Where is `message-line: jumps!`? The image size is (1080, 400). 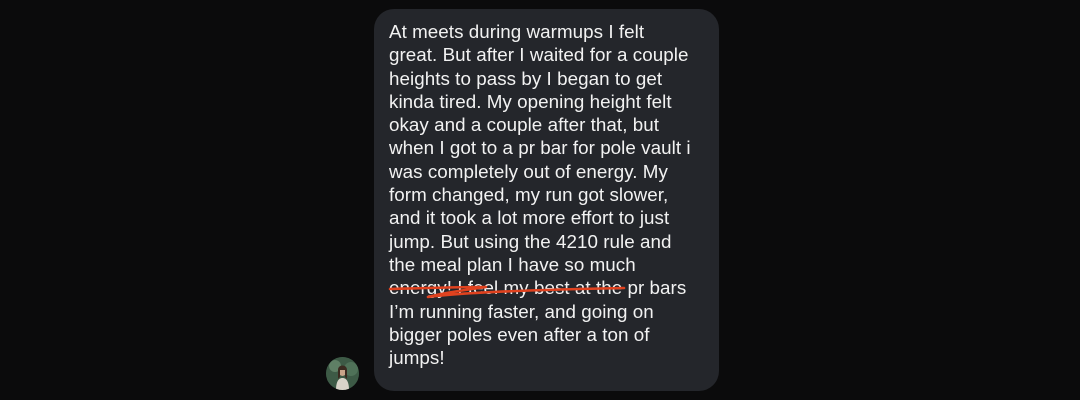 message-line: jumps! is located at coordinates (417, 358).